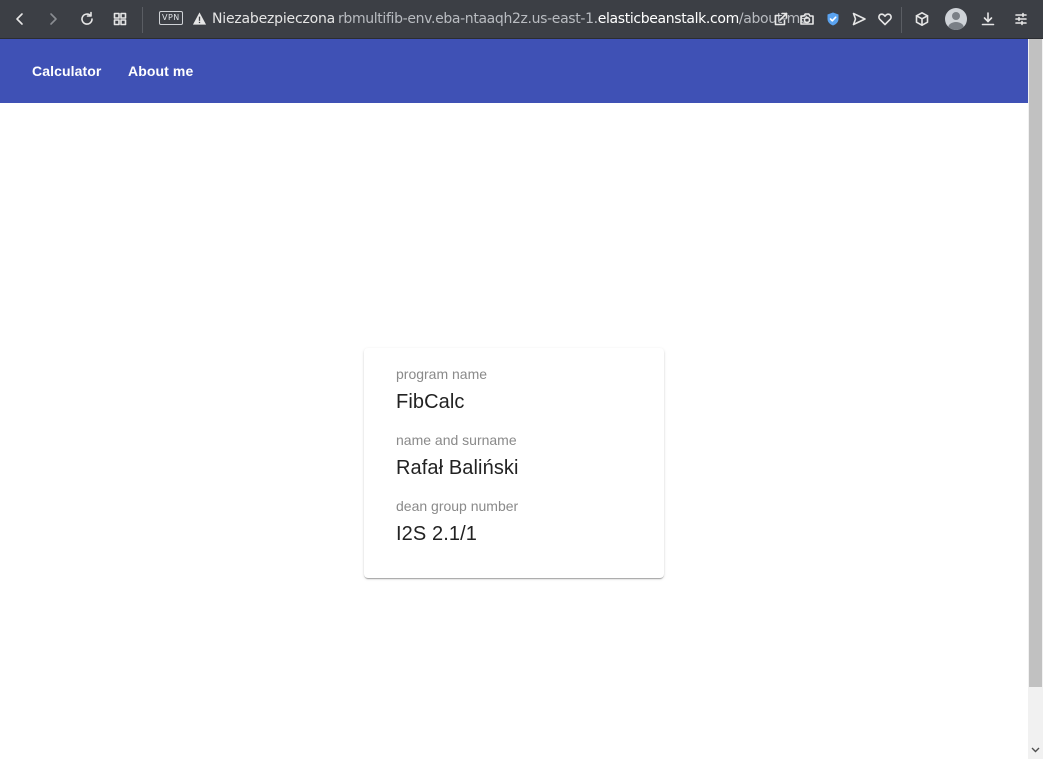  Describe the element at coordinates (441, 390) in the screenshot. I see `program-name-field: program name FibCalc` at that location.